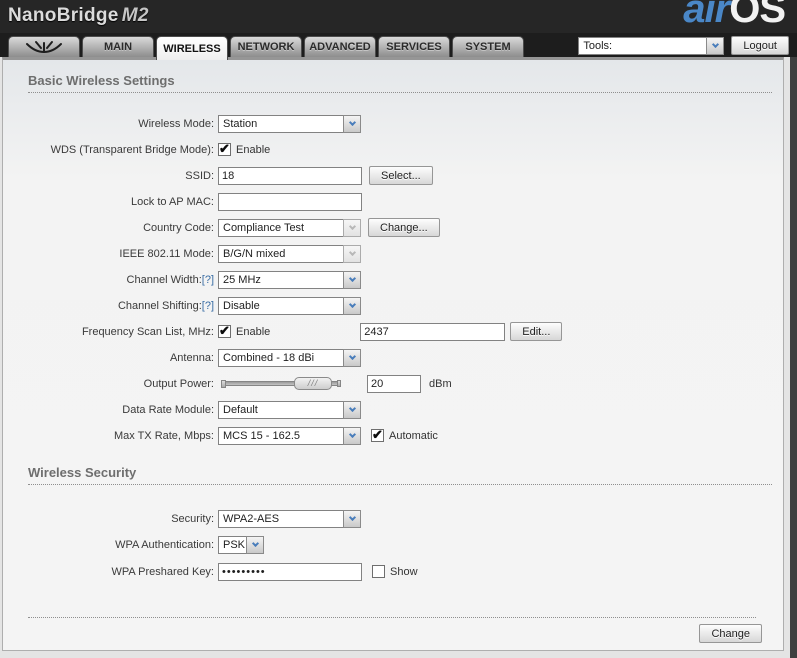  What do you see at coordinates (178, 227) in the screenshot?
I see `country-code-label: Country Code:` at bounding box center [178, 227].